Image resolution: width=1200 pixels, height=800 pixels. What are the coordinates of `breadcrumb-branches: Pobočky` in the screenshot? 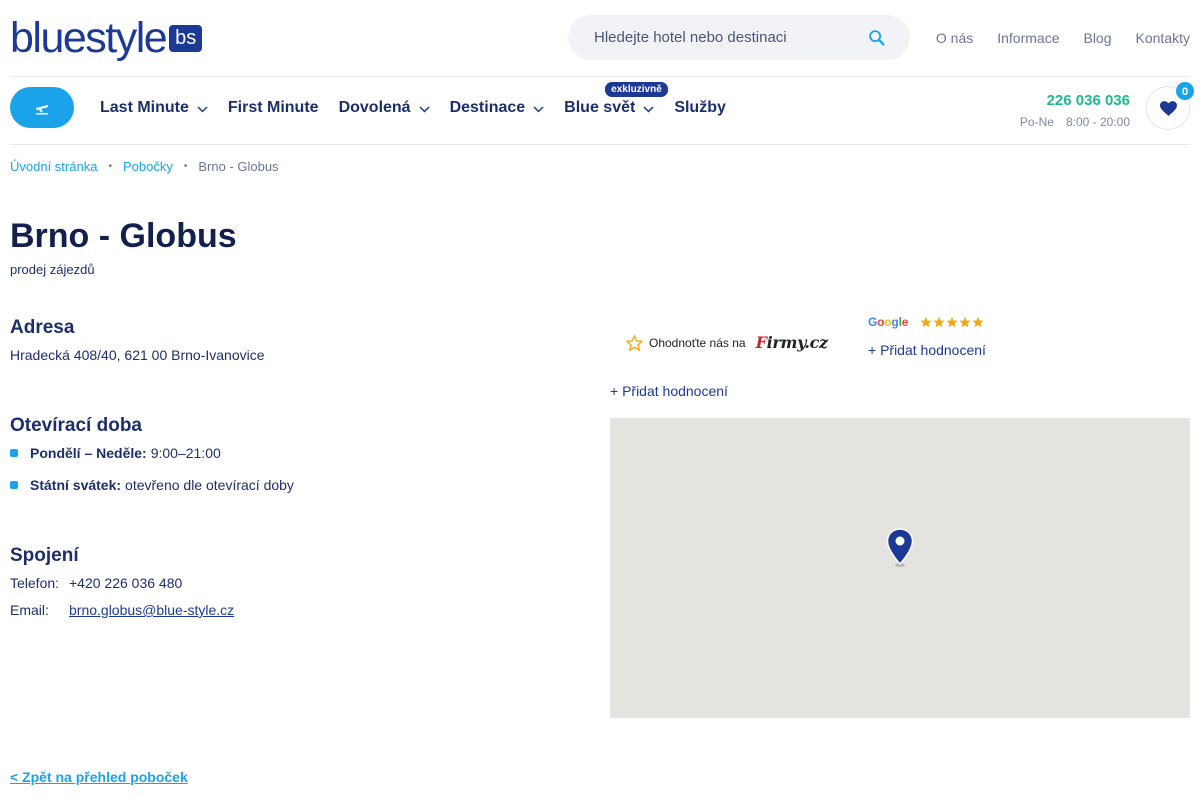 It's located at (148, 166).